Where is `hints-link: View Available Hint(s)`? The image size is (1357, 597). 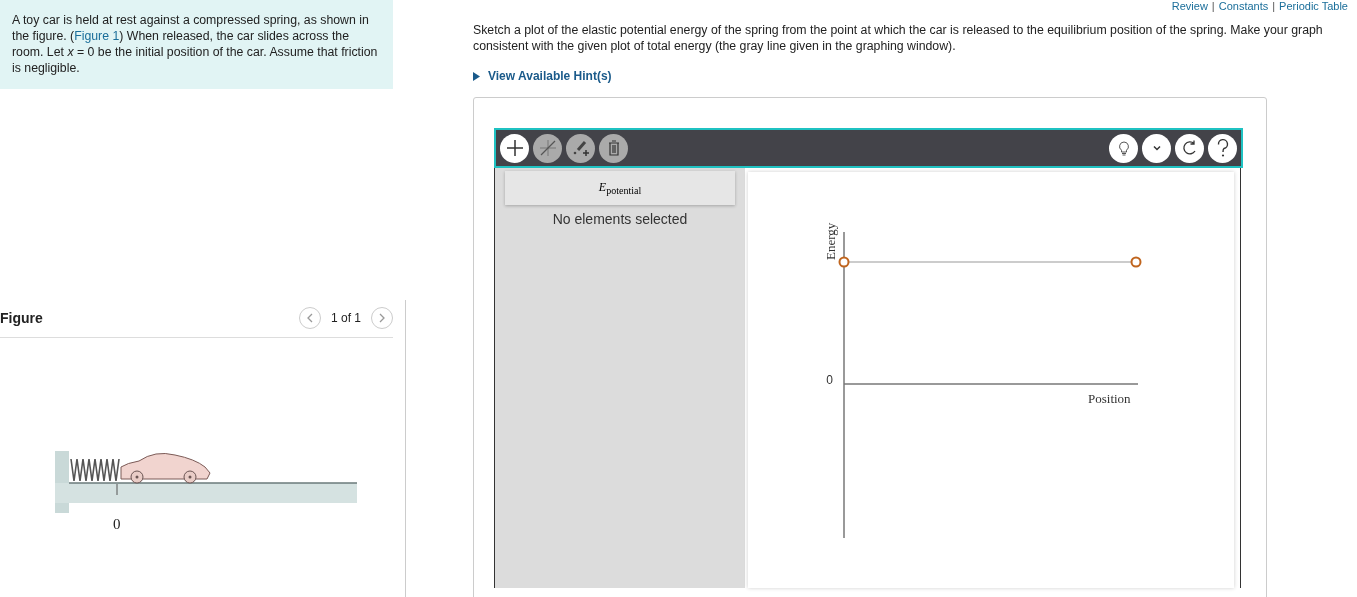 hints-link: View Available Hint(s) is located at coordinates (542, 76).